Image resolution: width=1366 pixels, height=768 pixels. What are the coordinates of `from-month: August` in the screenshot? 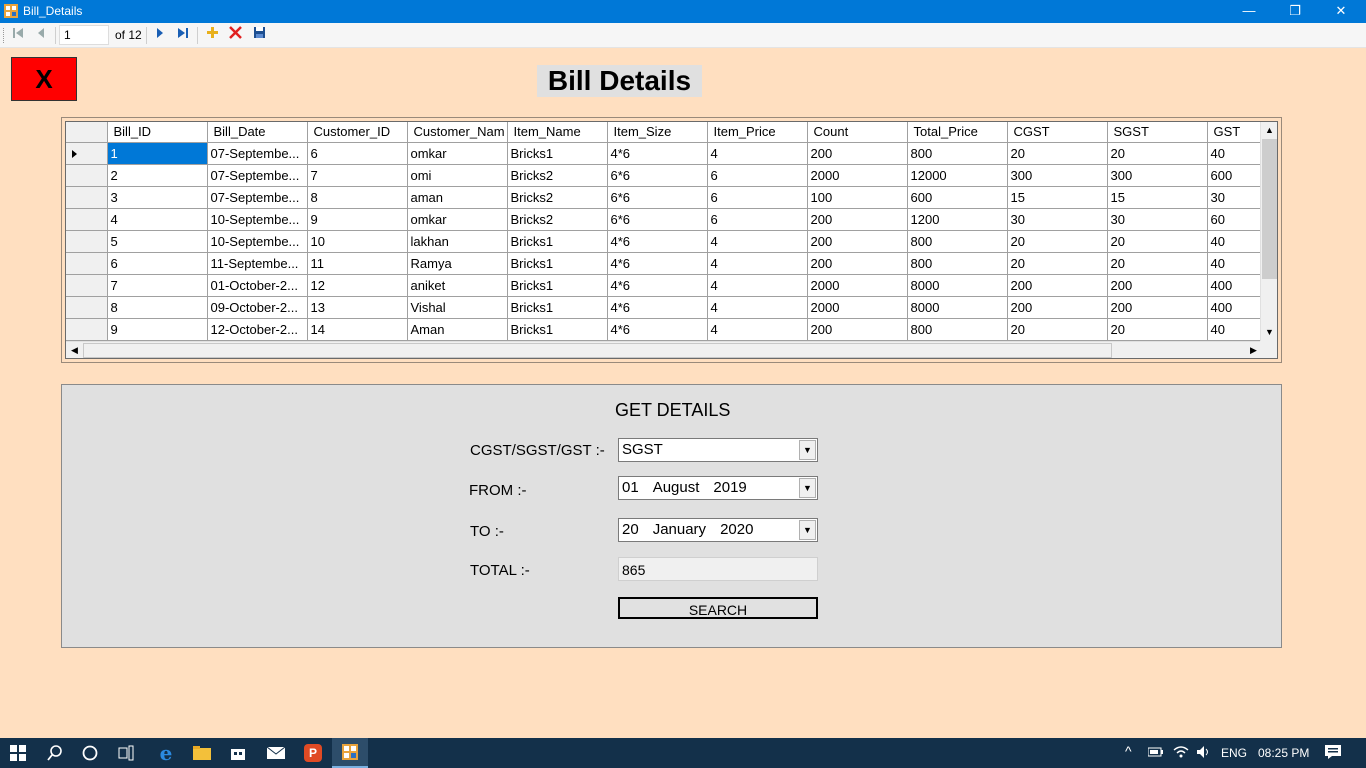 It's located at (676, 487).